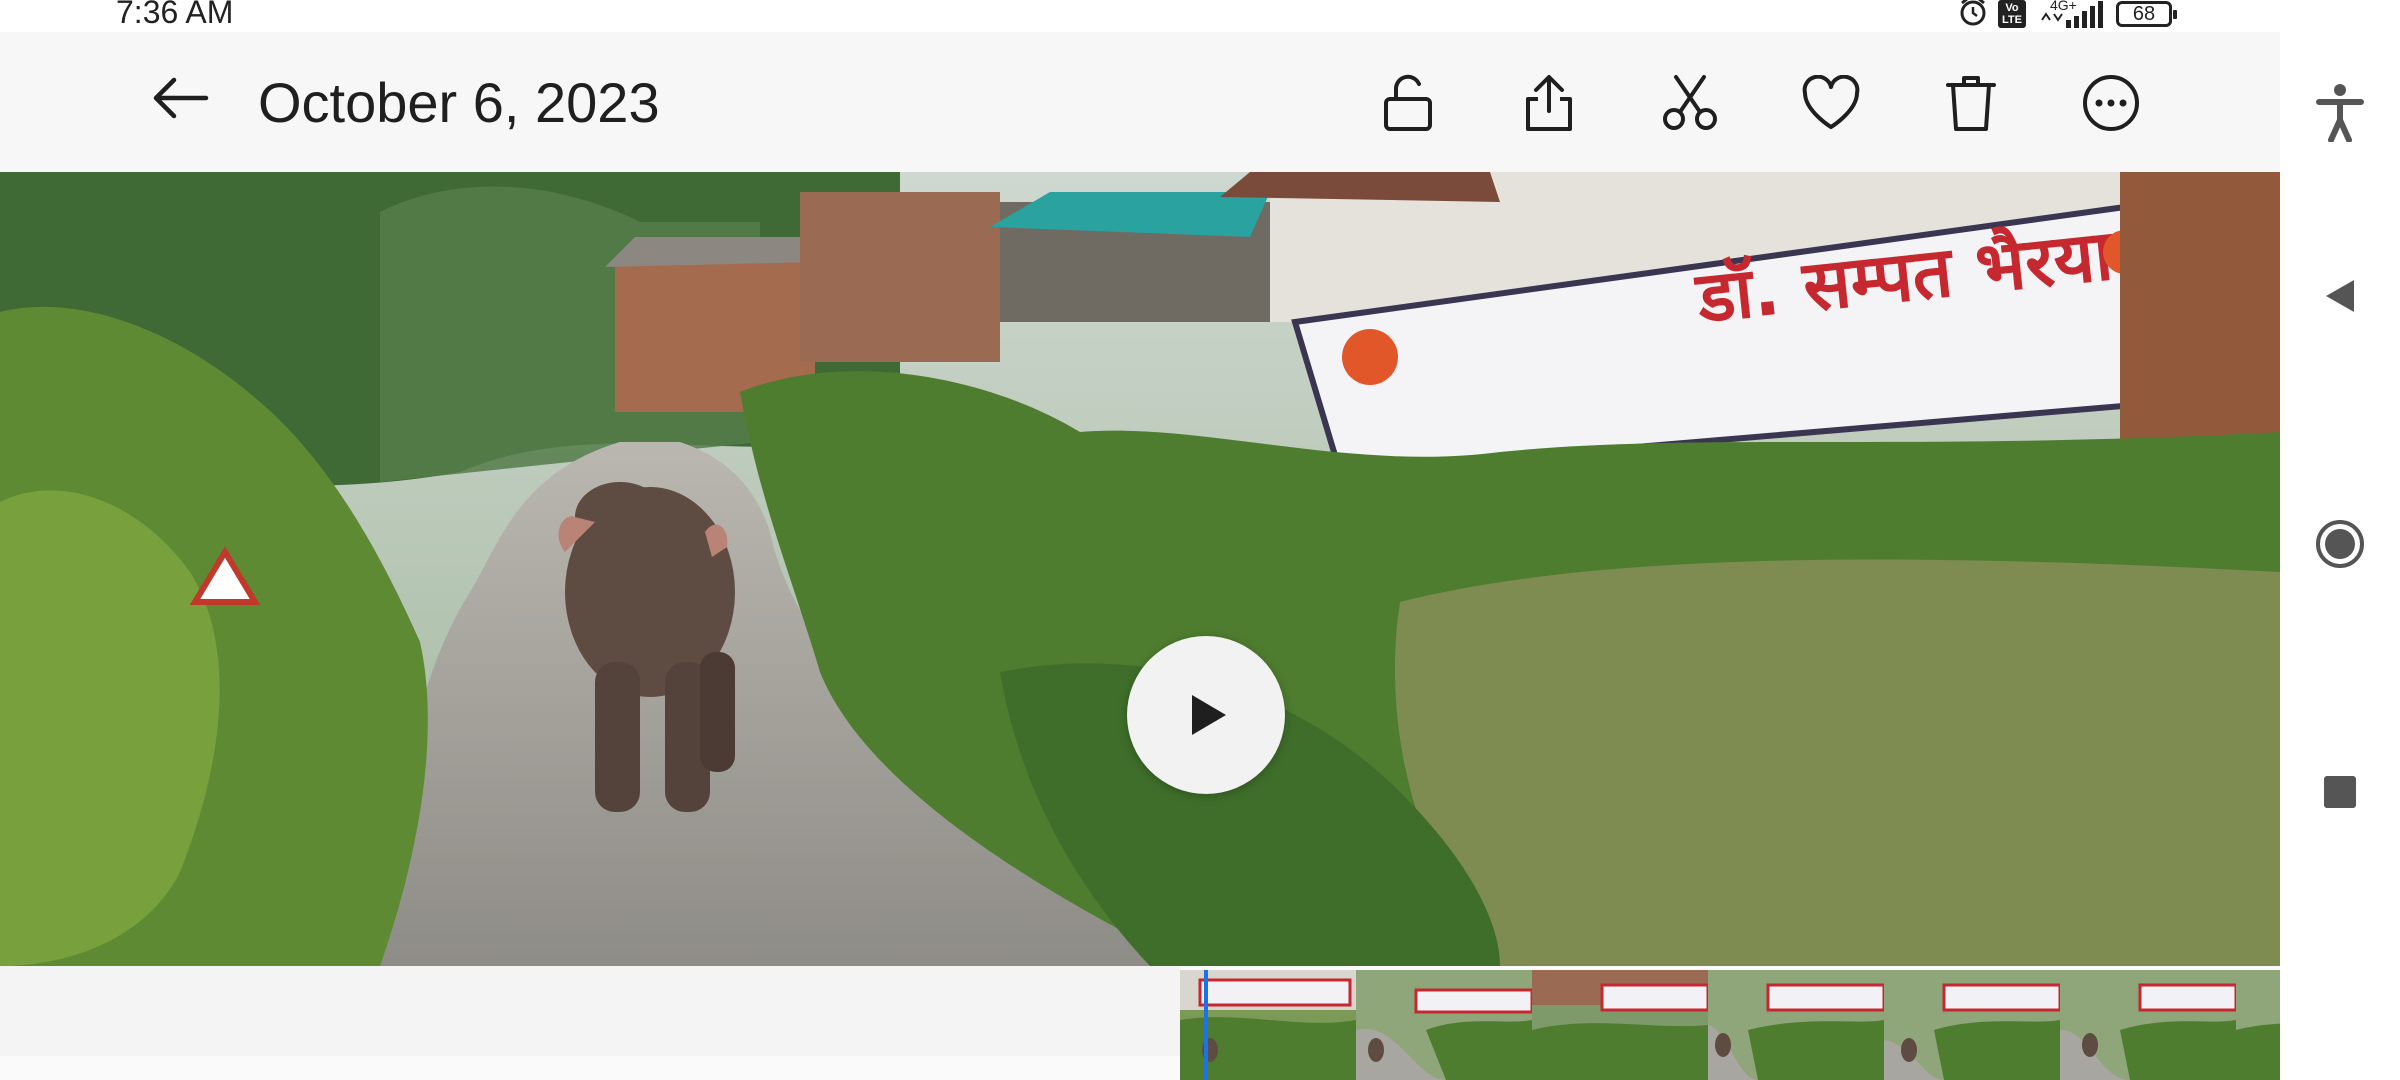 The width and height of the screenshot is (2400, 1080). I want to click on trim-button, so click(1690, 103).